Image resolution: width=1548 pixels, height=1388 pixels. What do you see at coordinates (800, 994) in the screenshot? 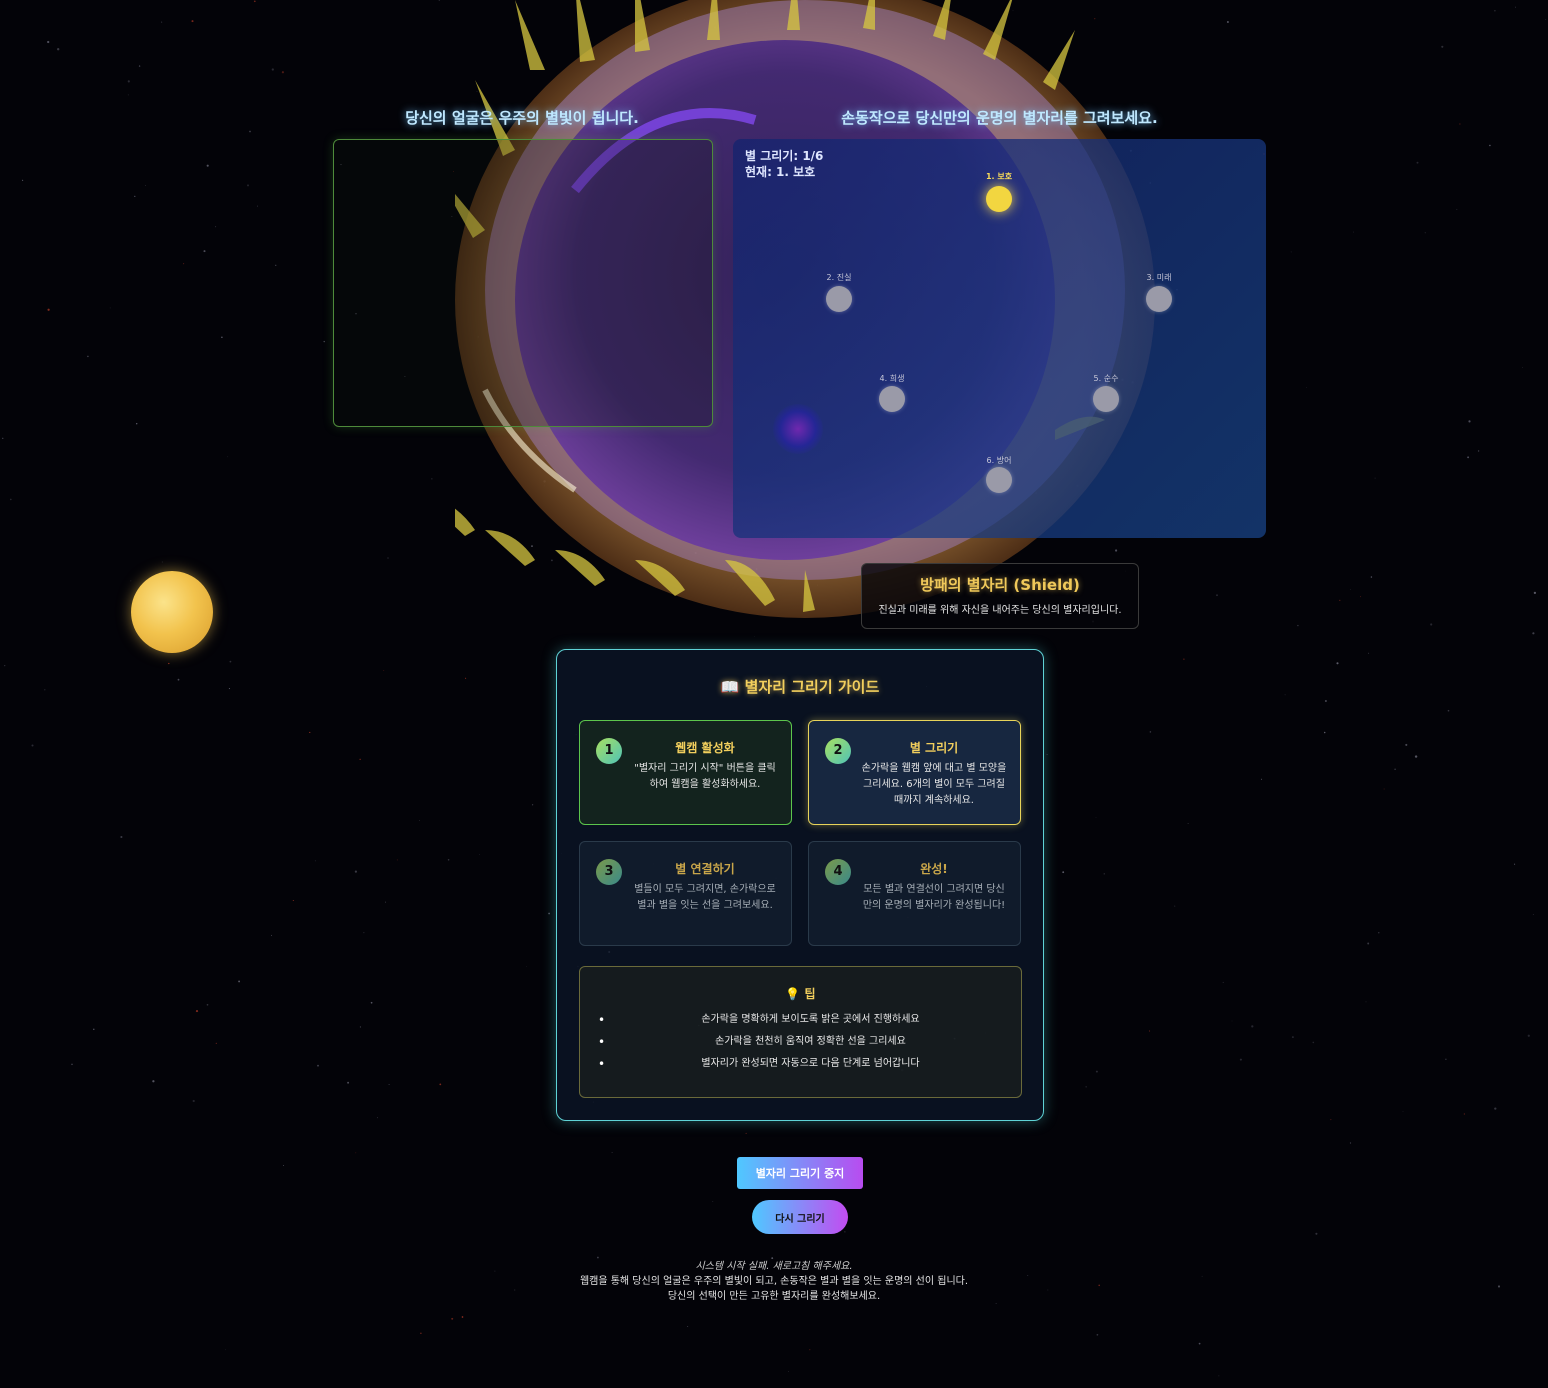
I see `tips-title: 💡 팁` at bounding box center [800, 994].